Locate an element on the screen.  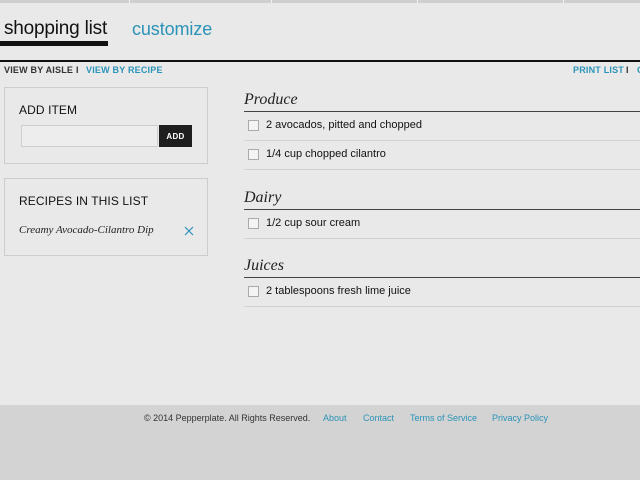
section-heading-produce: Produce is located at coordinates (271, 99).